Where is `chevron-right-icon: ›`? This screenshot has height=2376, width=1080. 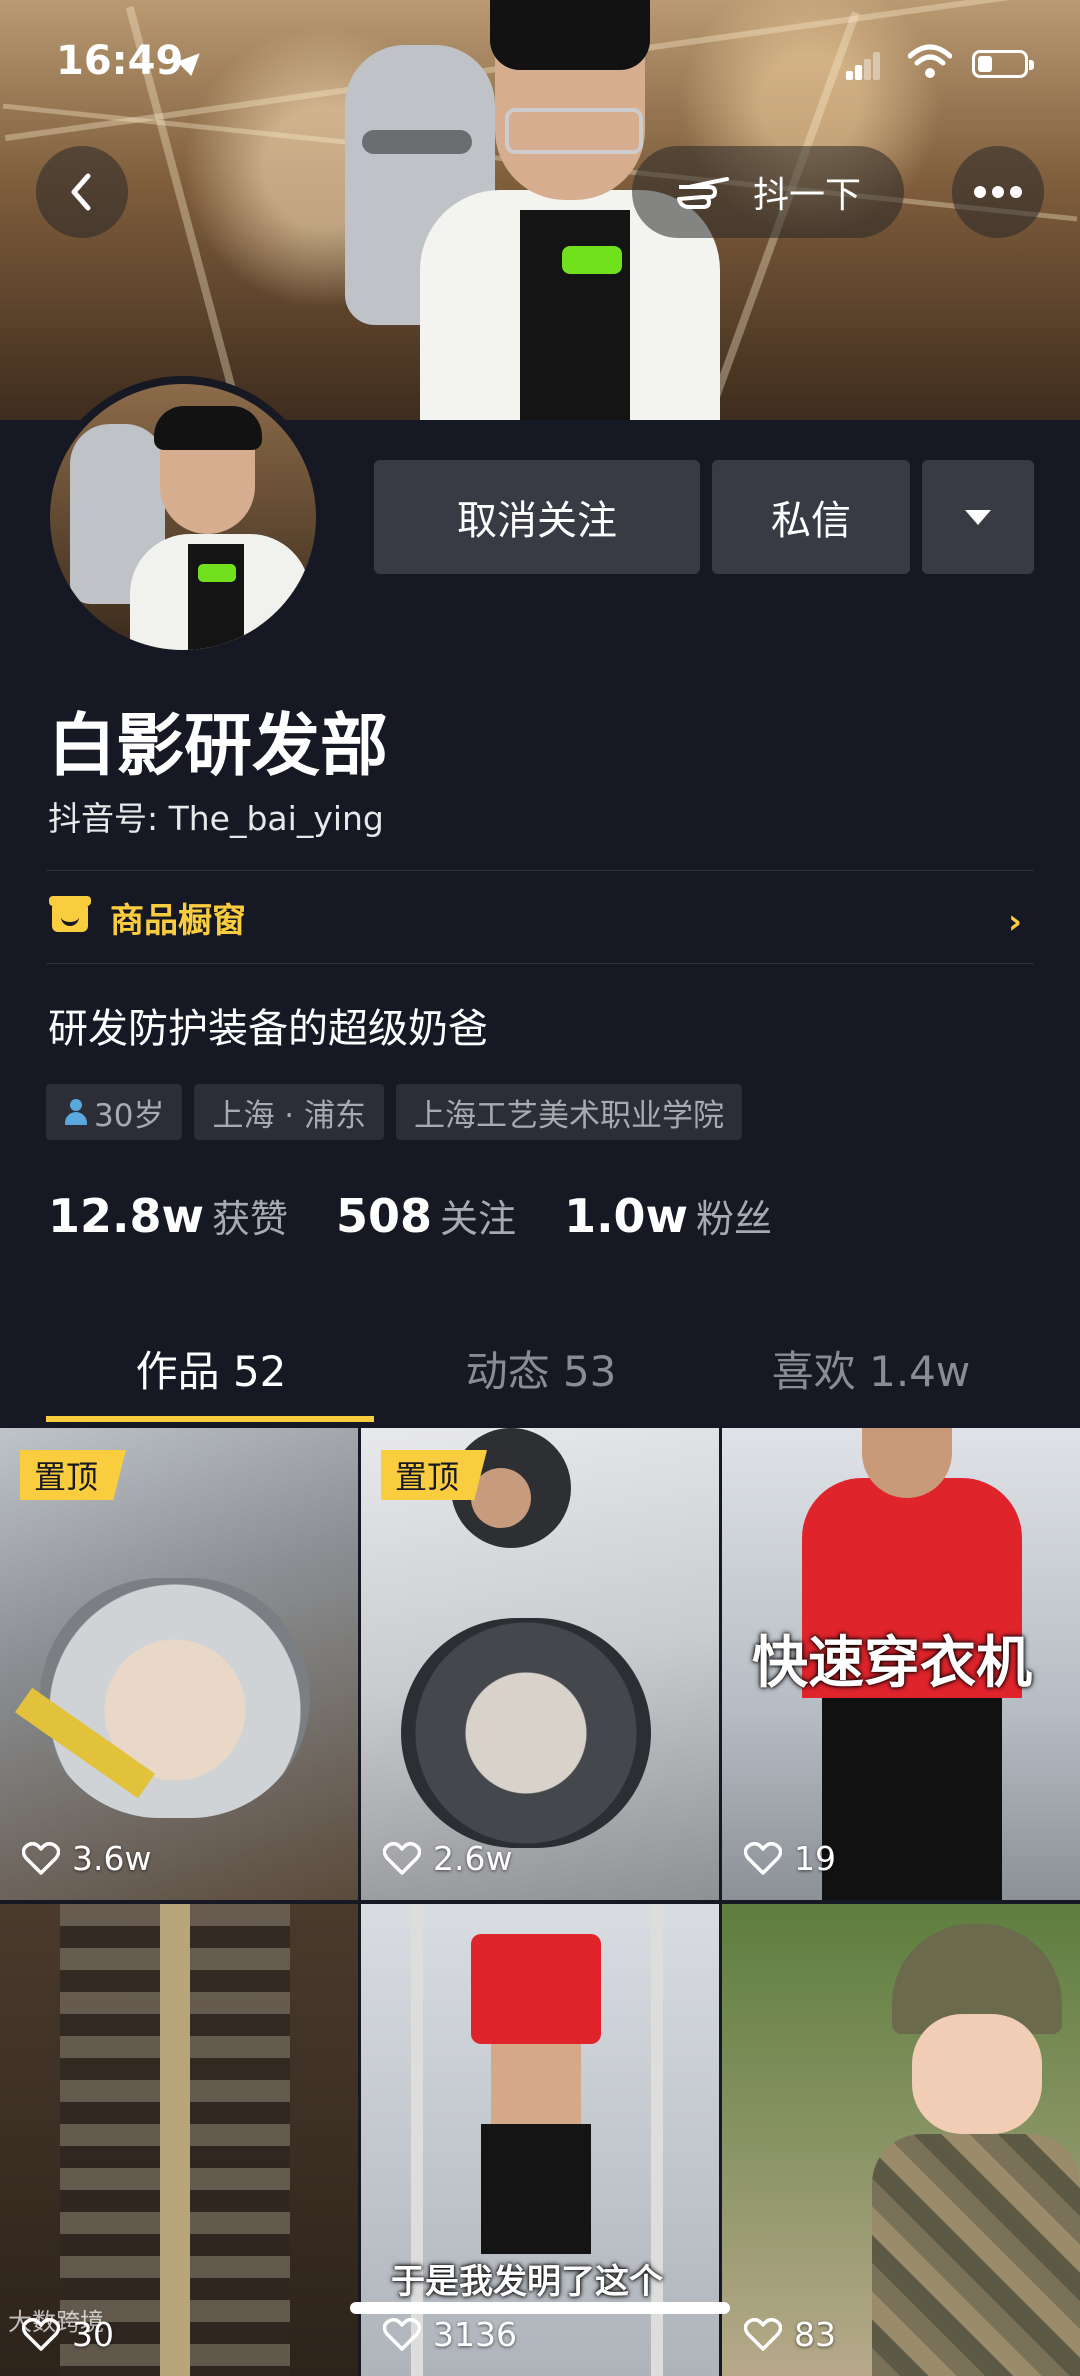
chevron-right-icon: › is located at coordinates (1014, 922).